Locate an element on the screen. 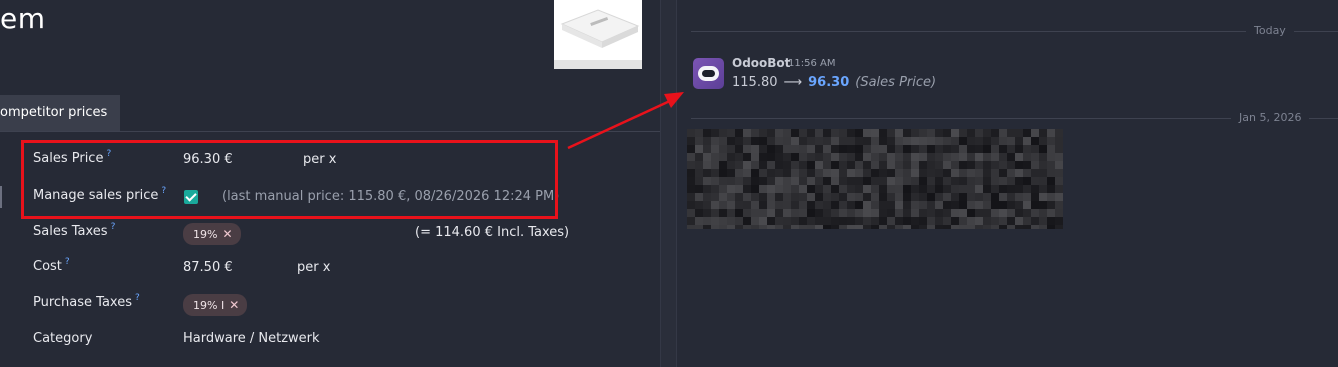 The height and width of the screenshot is (367, 1338). sales-taxes-label: Sales Taxes? is located at coordinates (74, 230).